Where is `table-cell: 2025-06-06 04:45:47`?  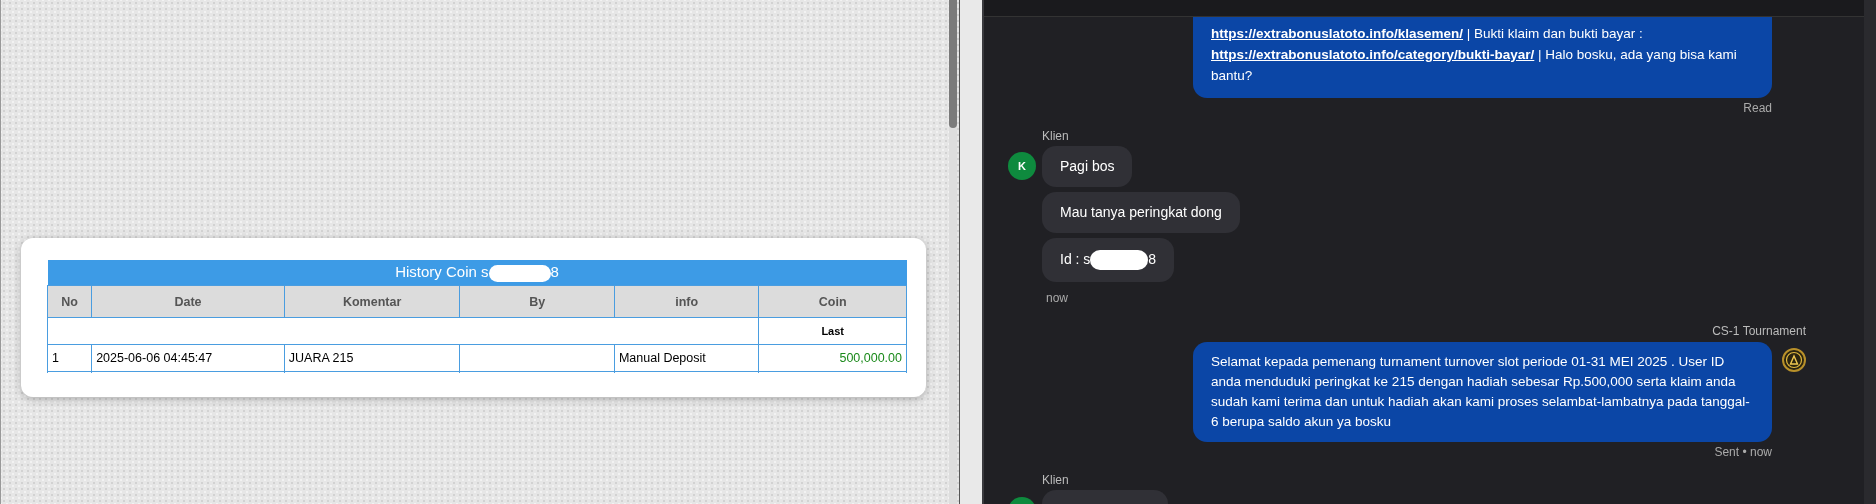 table-cell: 2025-06-06 04:45:47 is located at coordinates (188, 358).